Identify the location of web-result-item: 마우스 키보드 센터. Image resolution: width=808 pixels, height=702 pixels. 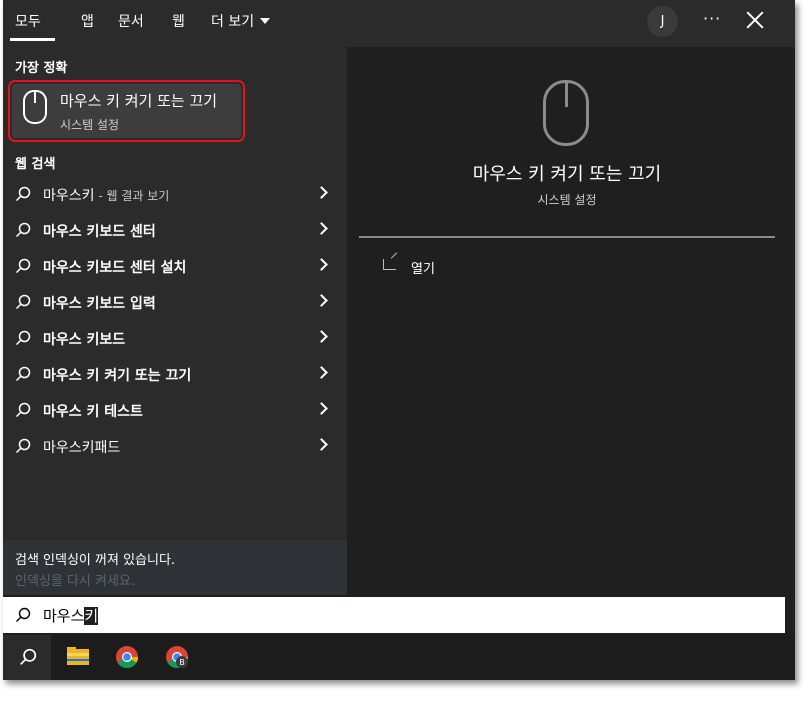
(175, 230).